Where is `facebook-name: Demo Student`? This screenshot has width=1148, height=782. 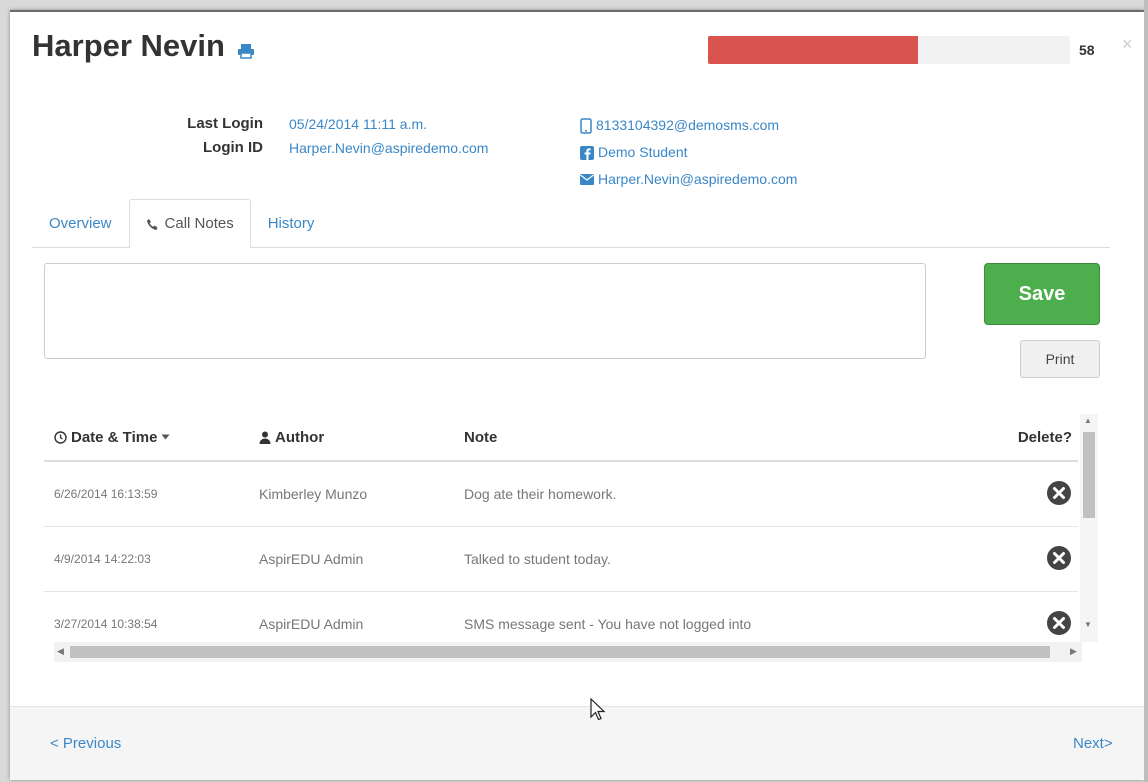 facebook-name: Demo Student is located at coordinates (643, 152).